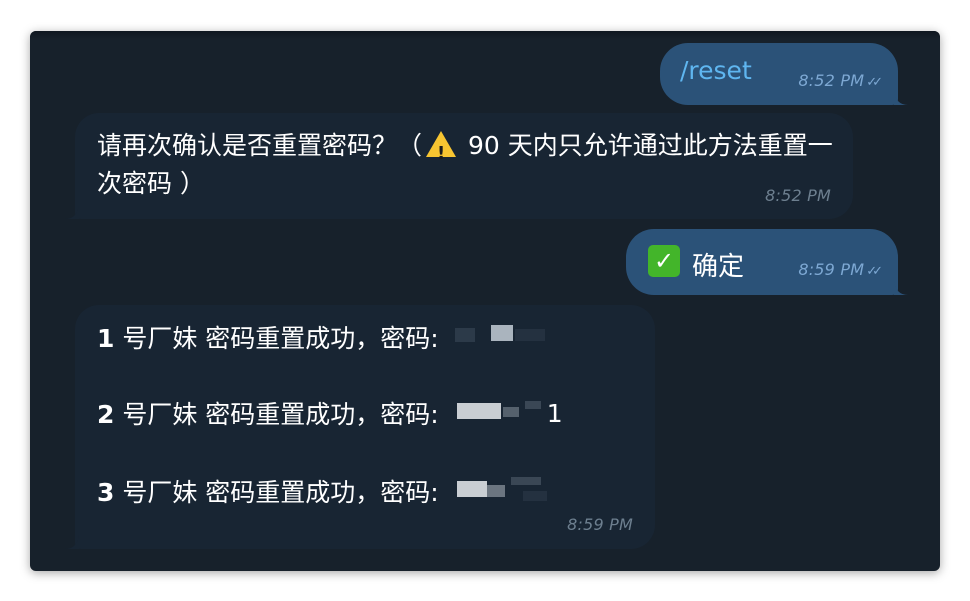 This screenshot has width=970, height=601. I want to click on message-text: 请再次确认是否重置密码？（ 90 天内只允许通过此方法重置一次密码 ）, so click(467, 165).